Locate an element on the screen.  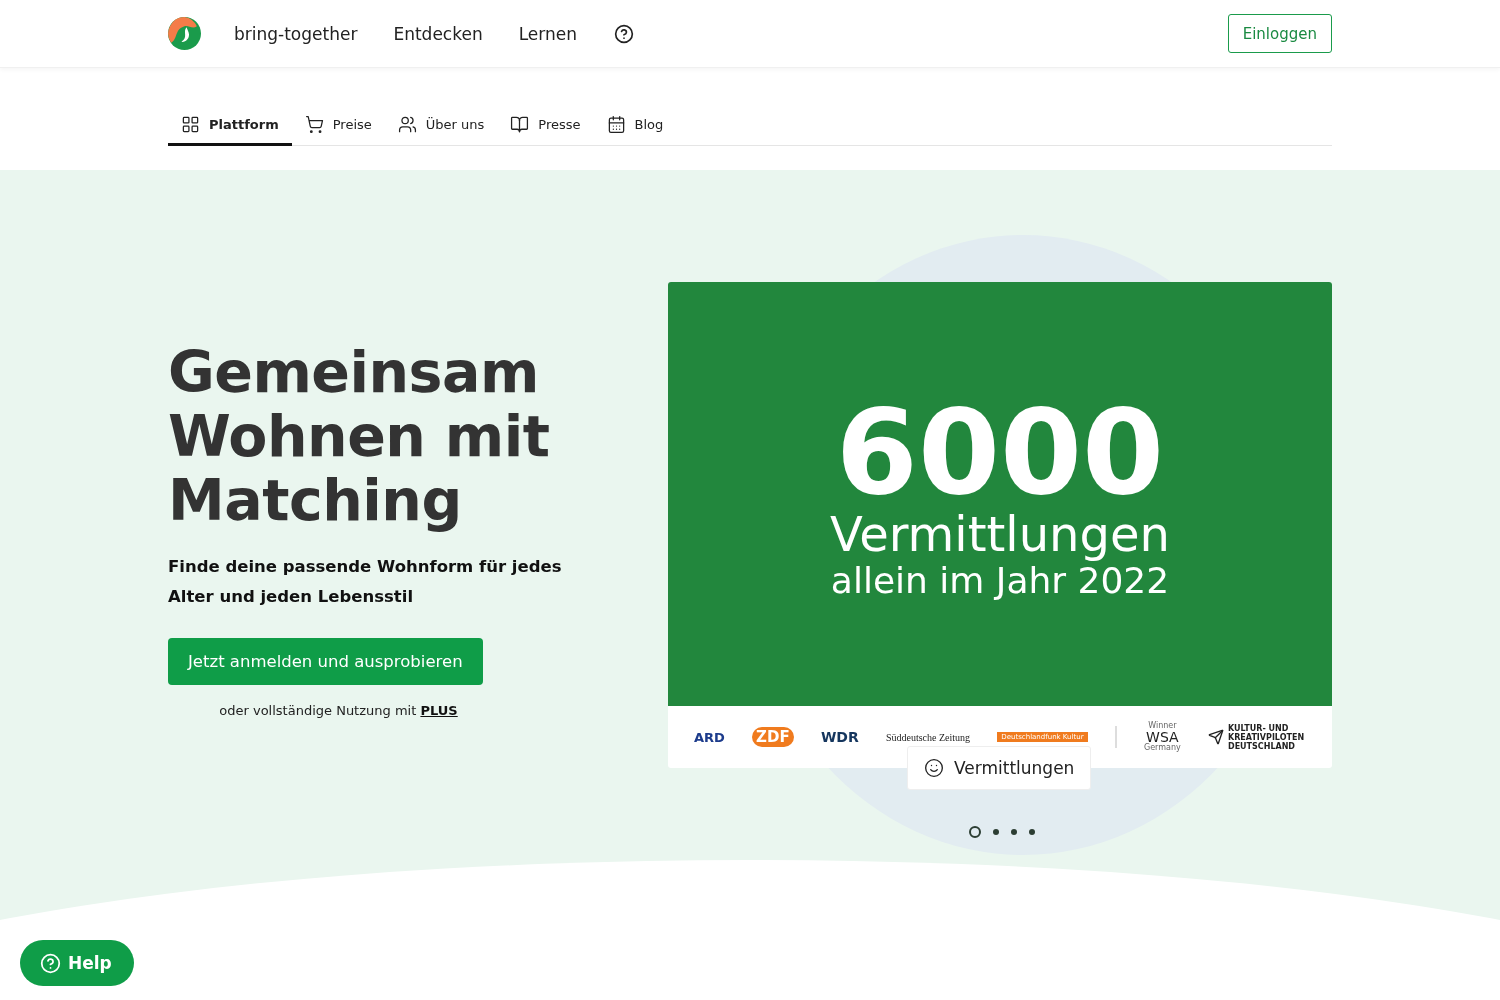
award-logo: KULTUR- UND KREATIVPILOTEN DEUTSCHLAND is located at coordinates (1267, 737).